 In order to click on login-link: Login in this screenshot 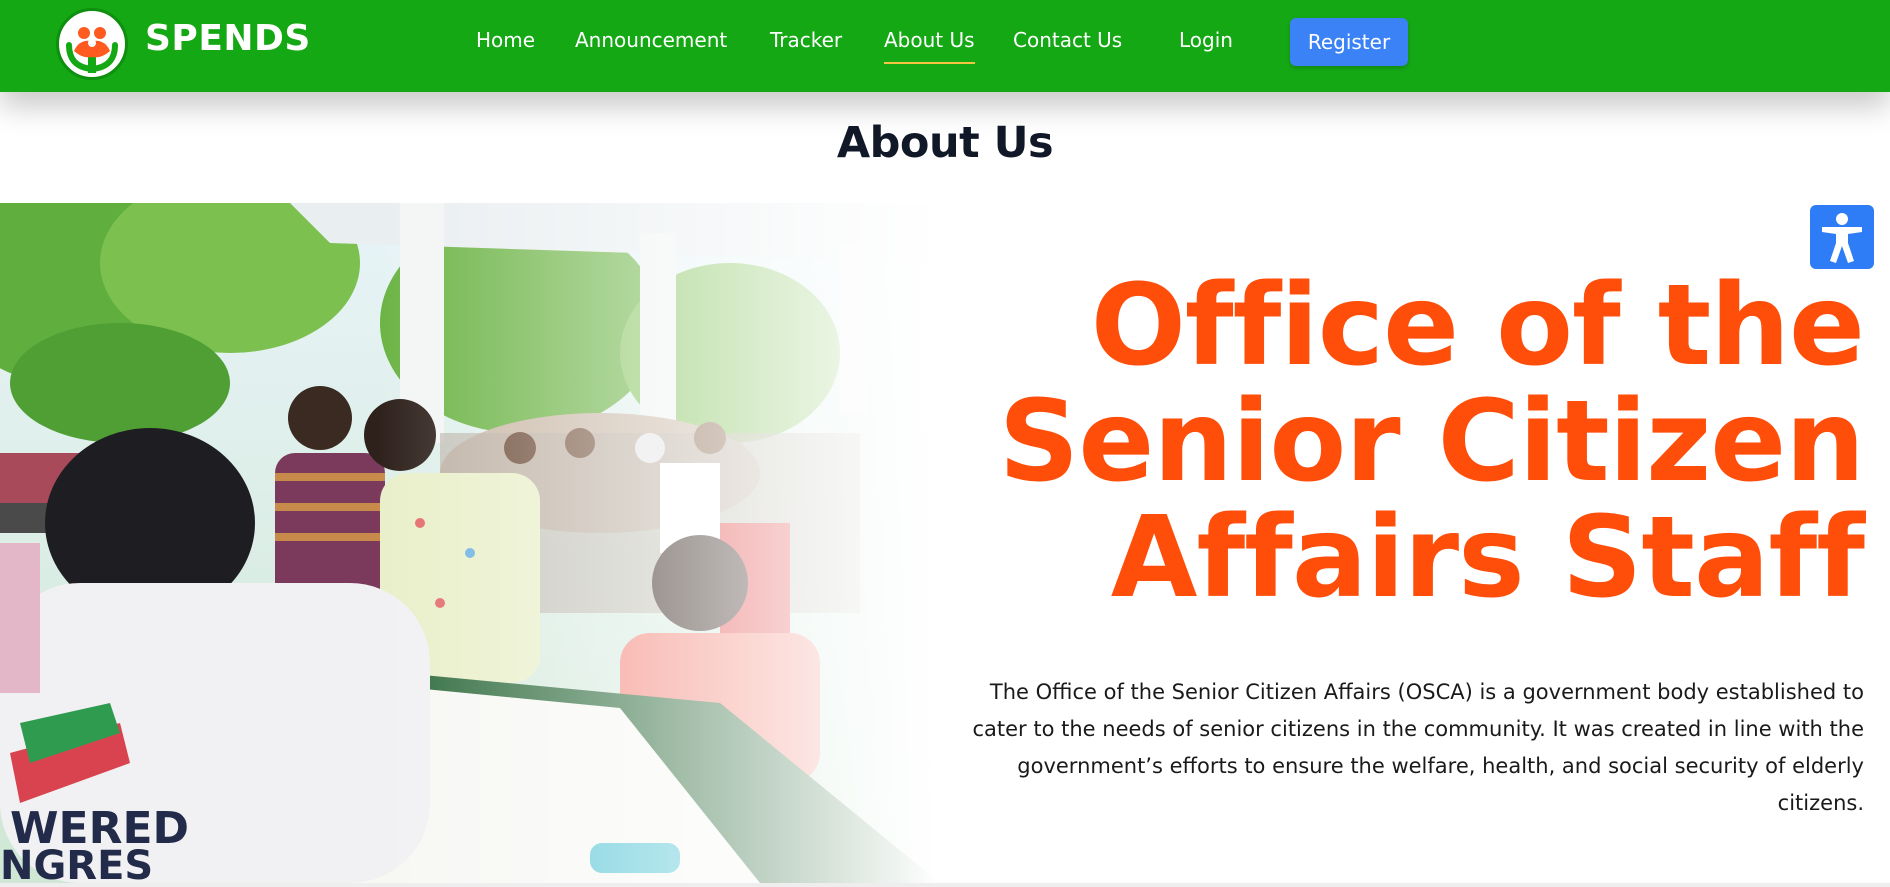, I will do `click(1206, 40)`.